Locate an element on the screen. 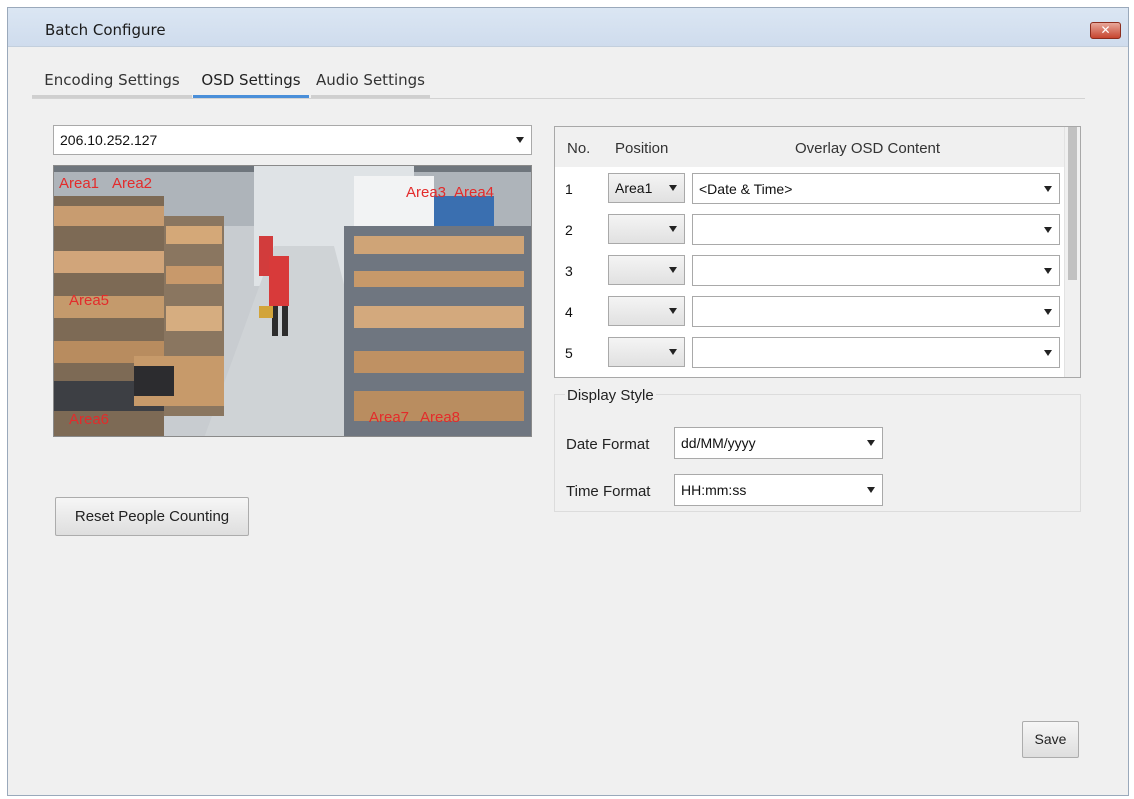  row-number: 4 is located at coordinates (569, 312).